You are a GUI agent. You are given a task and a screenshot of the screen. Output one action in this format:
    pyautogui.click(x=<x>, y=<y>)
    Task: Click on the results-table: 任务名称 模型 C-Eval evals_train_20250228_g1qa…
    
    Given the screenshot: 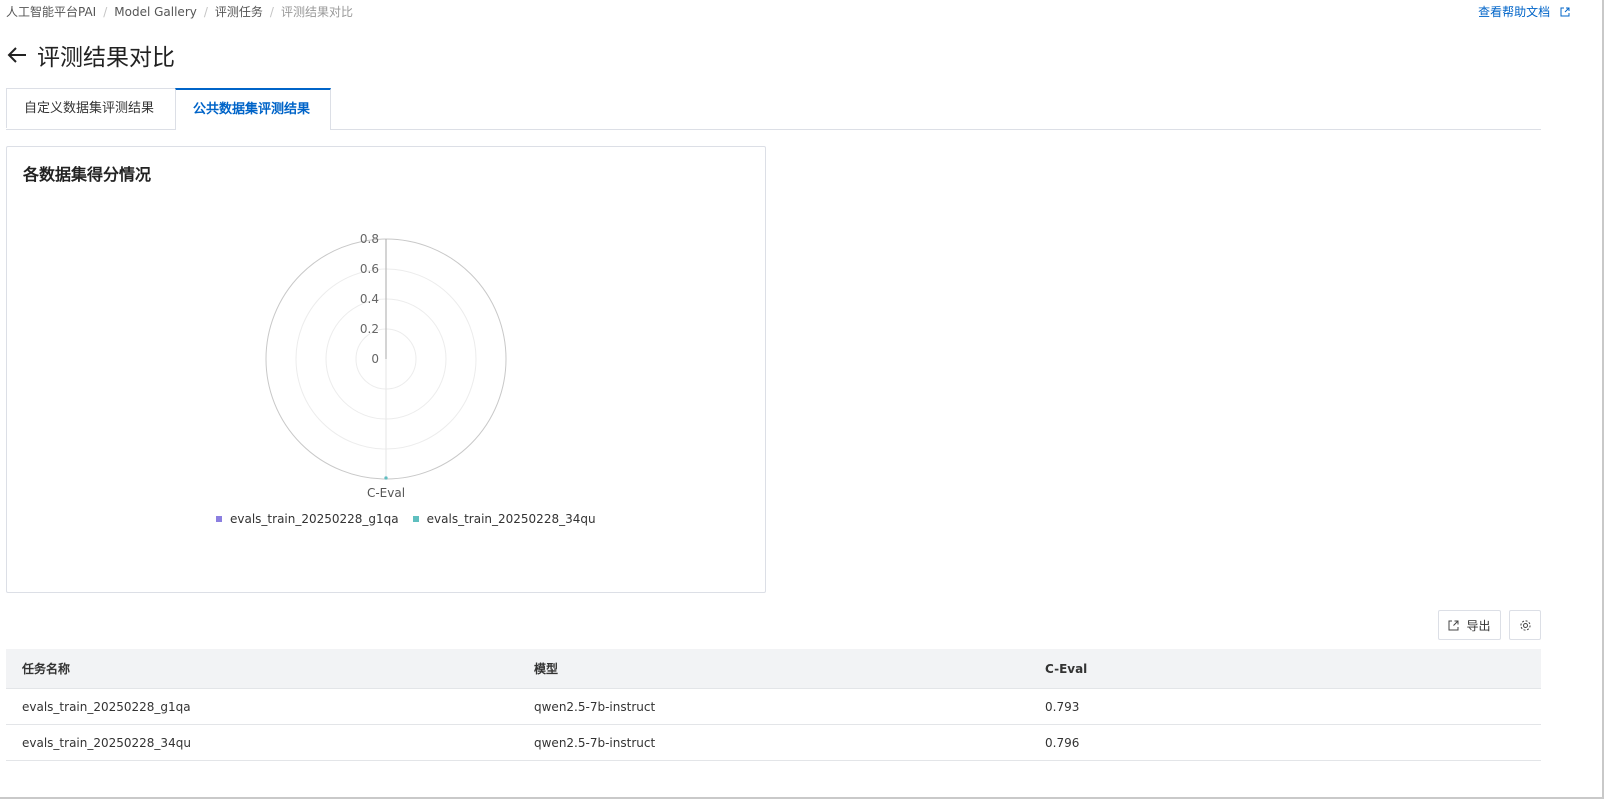 What is the action you would take?
    pyautogui.click(x=773, y=705)
    